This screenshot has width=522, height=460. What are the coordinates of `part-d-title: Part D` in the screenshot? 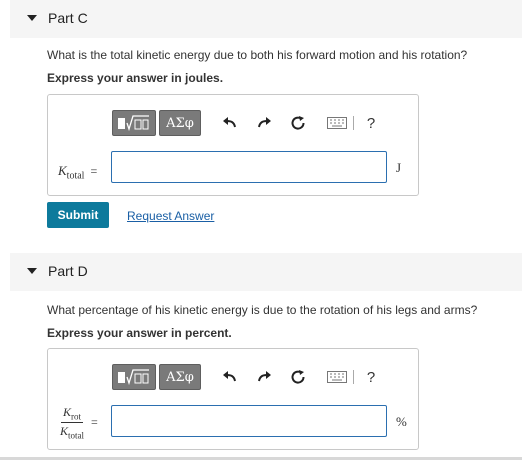 It's located at (68, 271).